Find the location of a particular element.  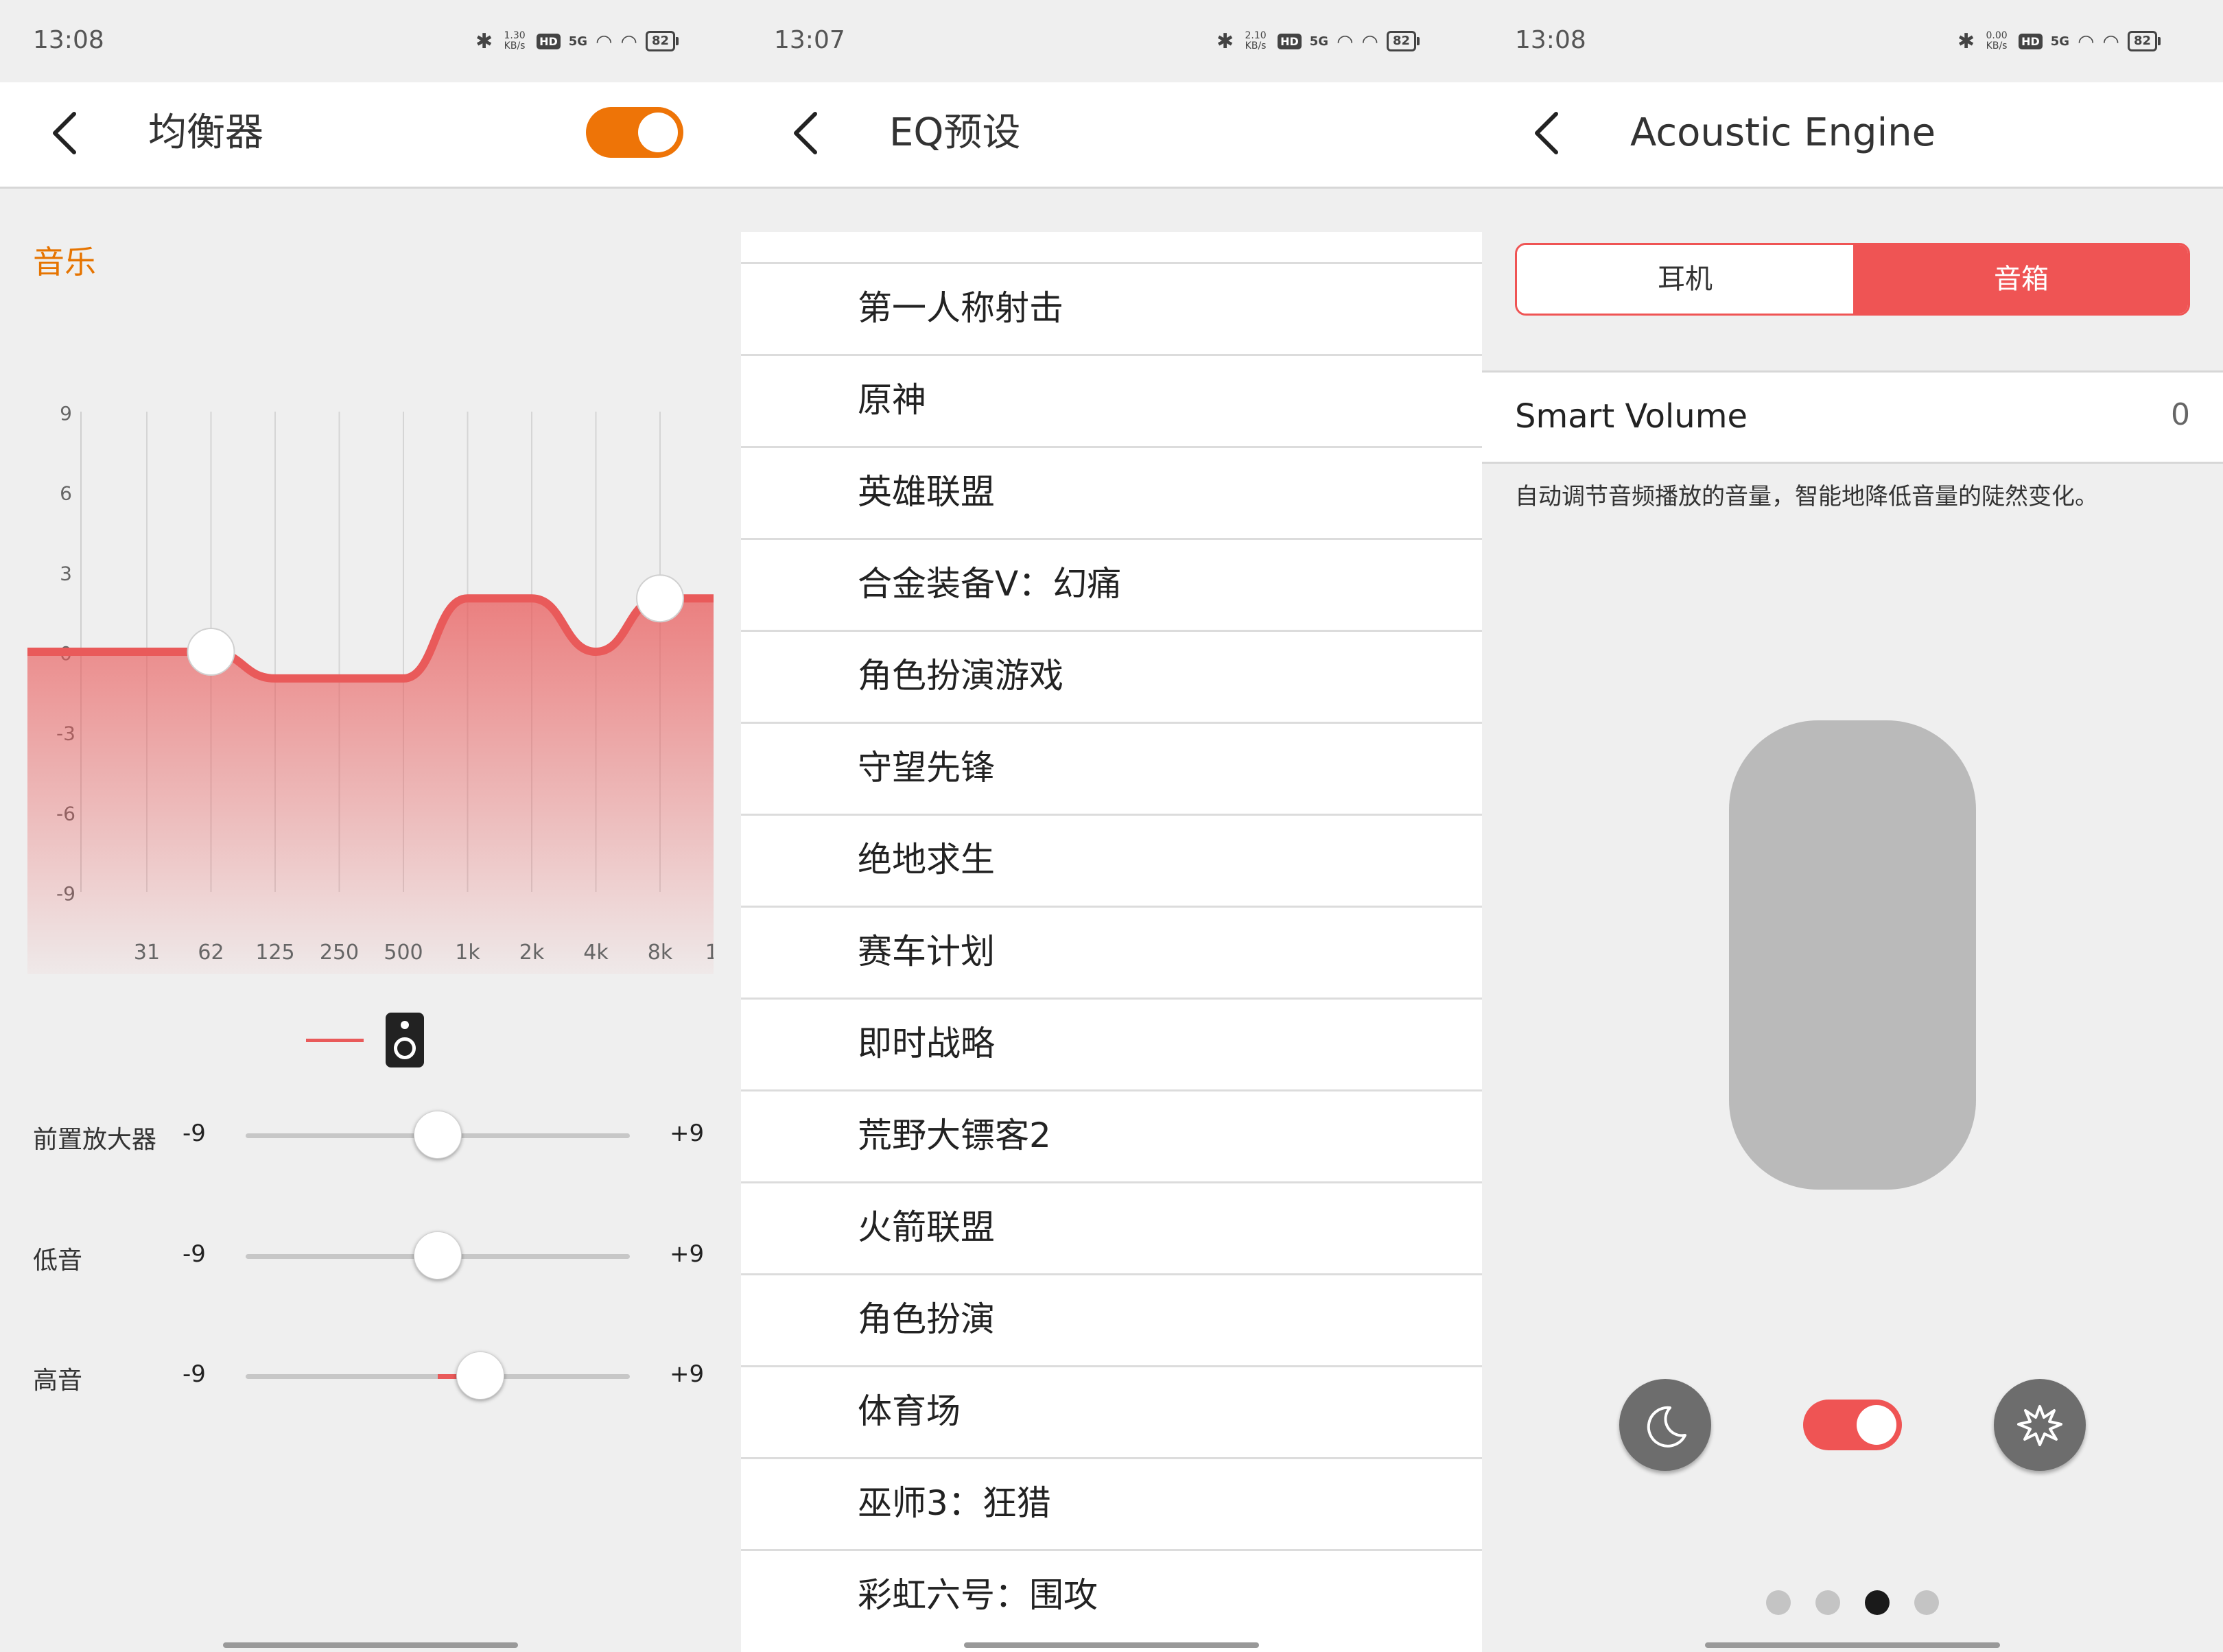

preset-item: 体育场 is located at coordinates (1111, 1411).